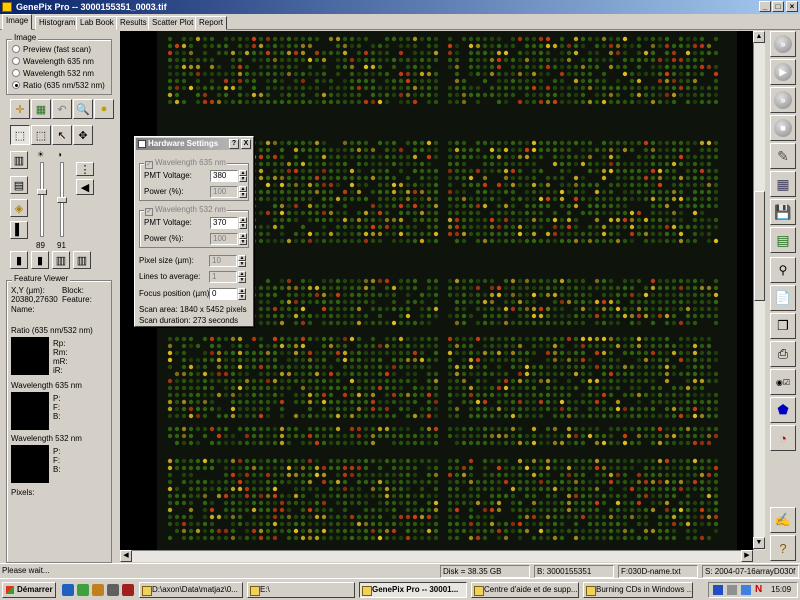 The height and width of the screenshot is (600, 800). I want to click on layer-button: ▤, so click(19, 185).